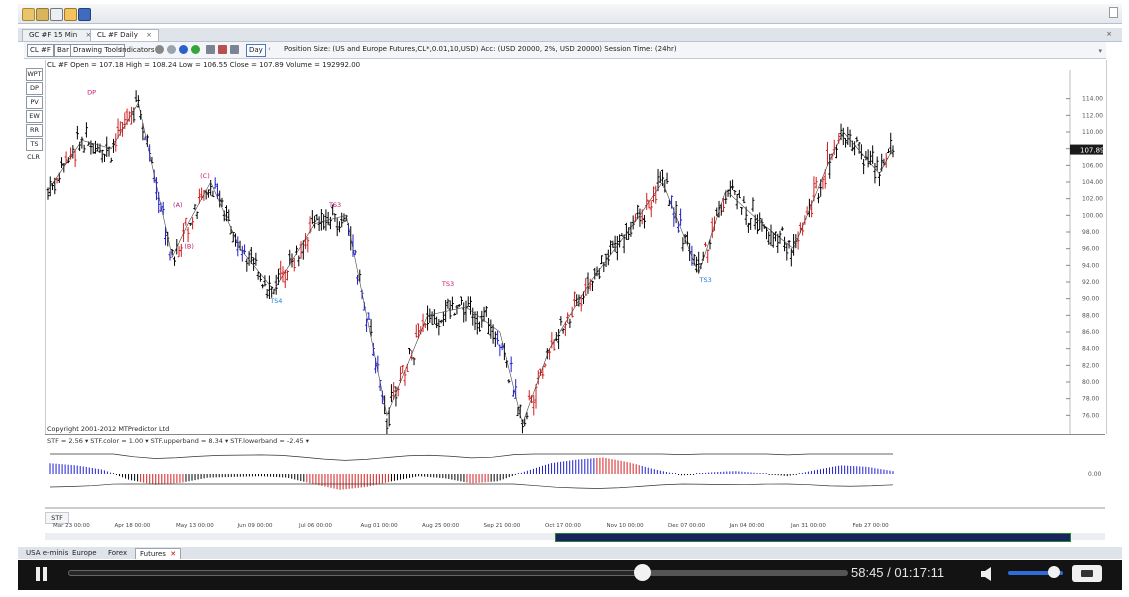 The width and height of the screenshot is (1129, 597). Describe the element at coordinates (1090, 315) in the screenshot. I see `y-axis-label: 88.00` at that location.